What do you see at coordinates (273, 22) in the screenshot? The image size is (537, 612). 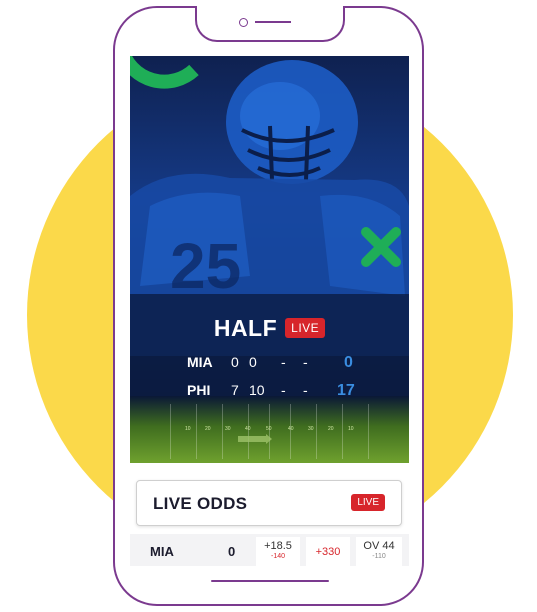 I see `speaker-icon` at bounding box center [273, 22].